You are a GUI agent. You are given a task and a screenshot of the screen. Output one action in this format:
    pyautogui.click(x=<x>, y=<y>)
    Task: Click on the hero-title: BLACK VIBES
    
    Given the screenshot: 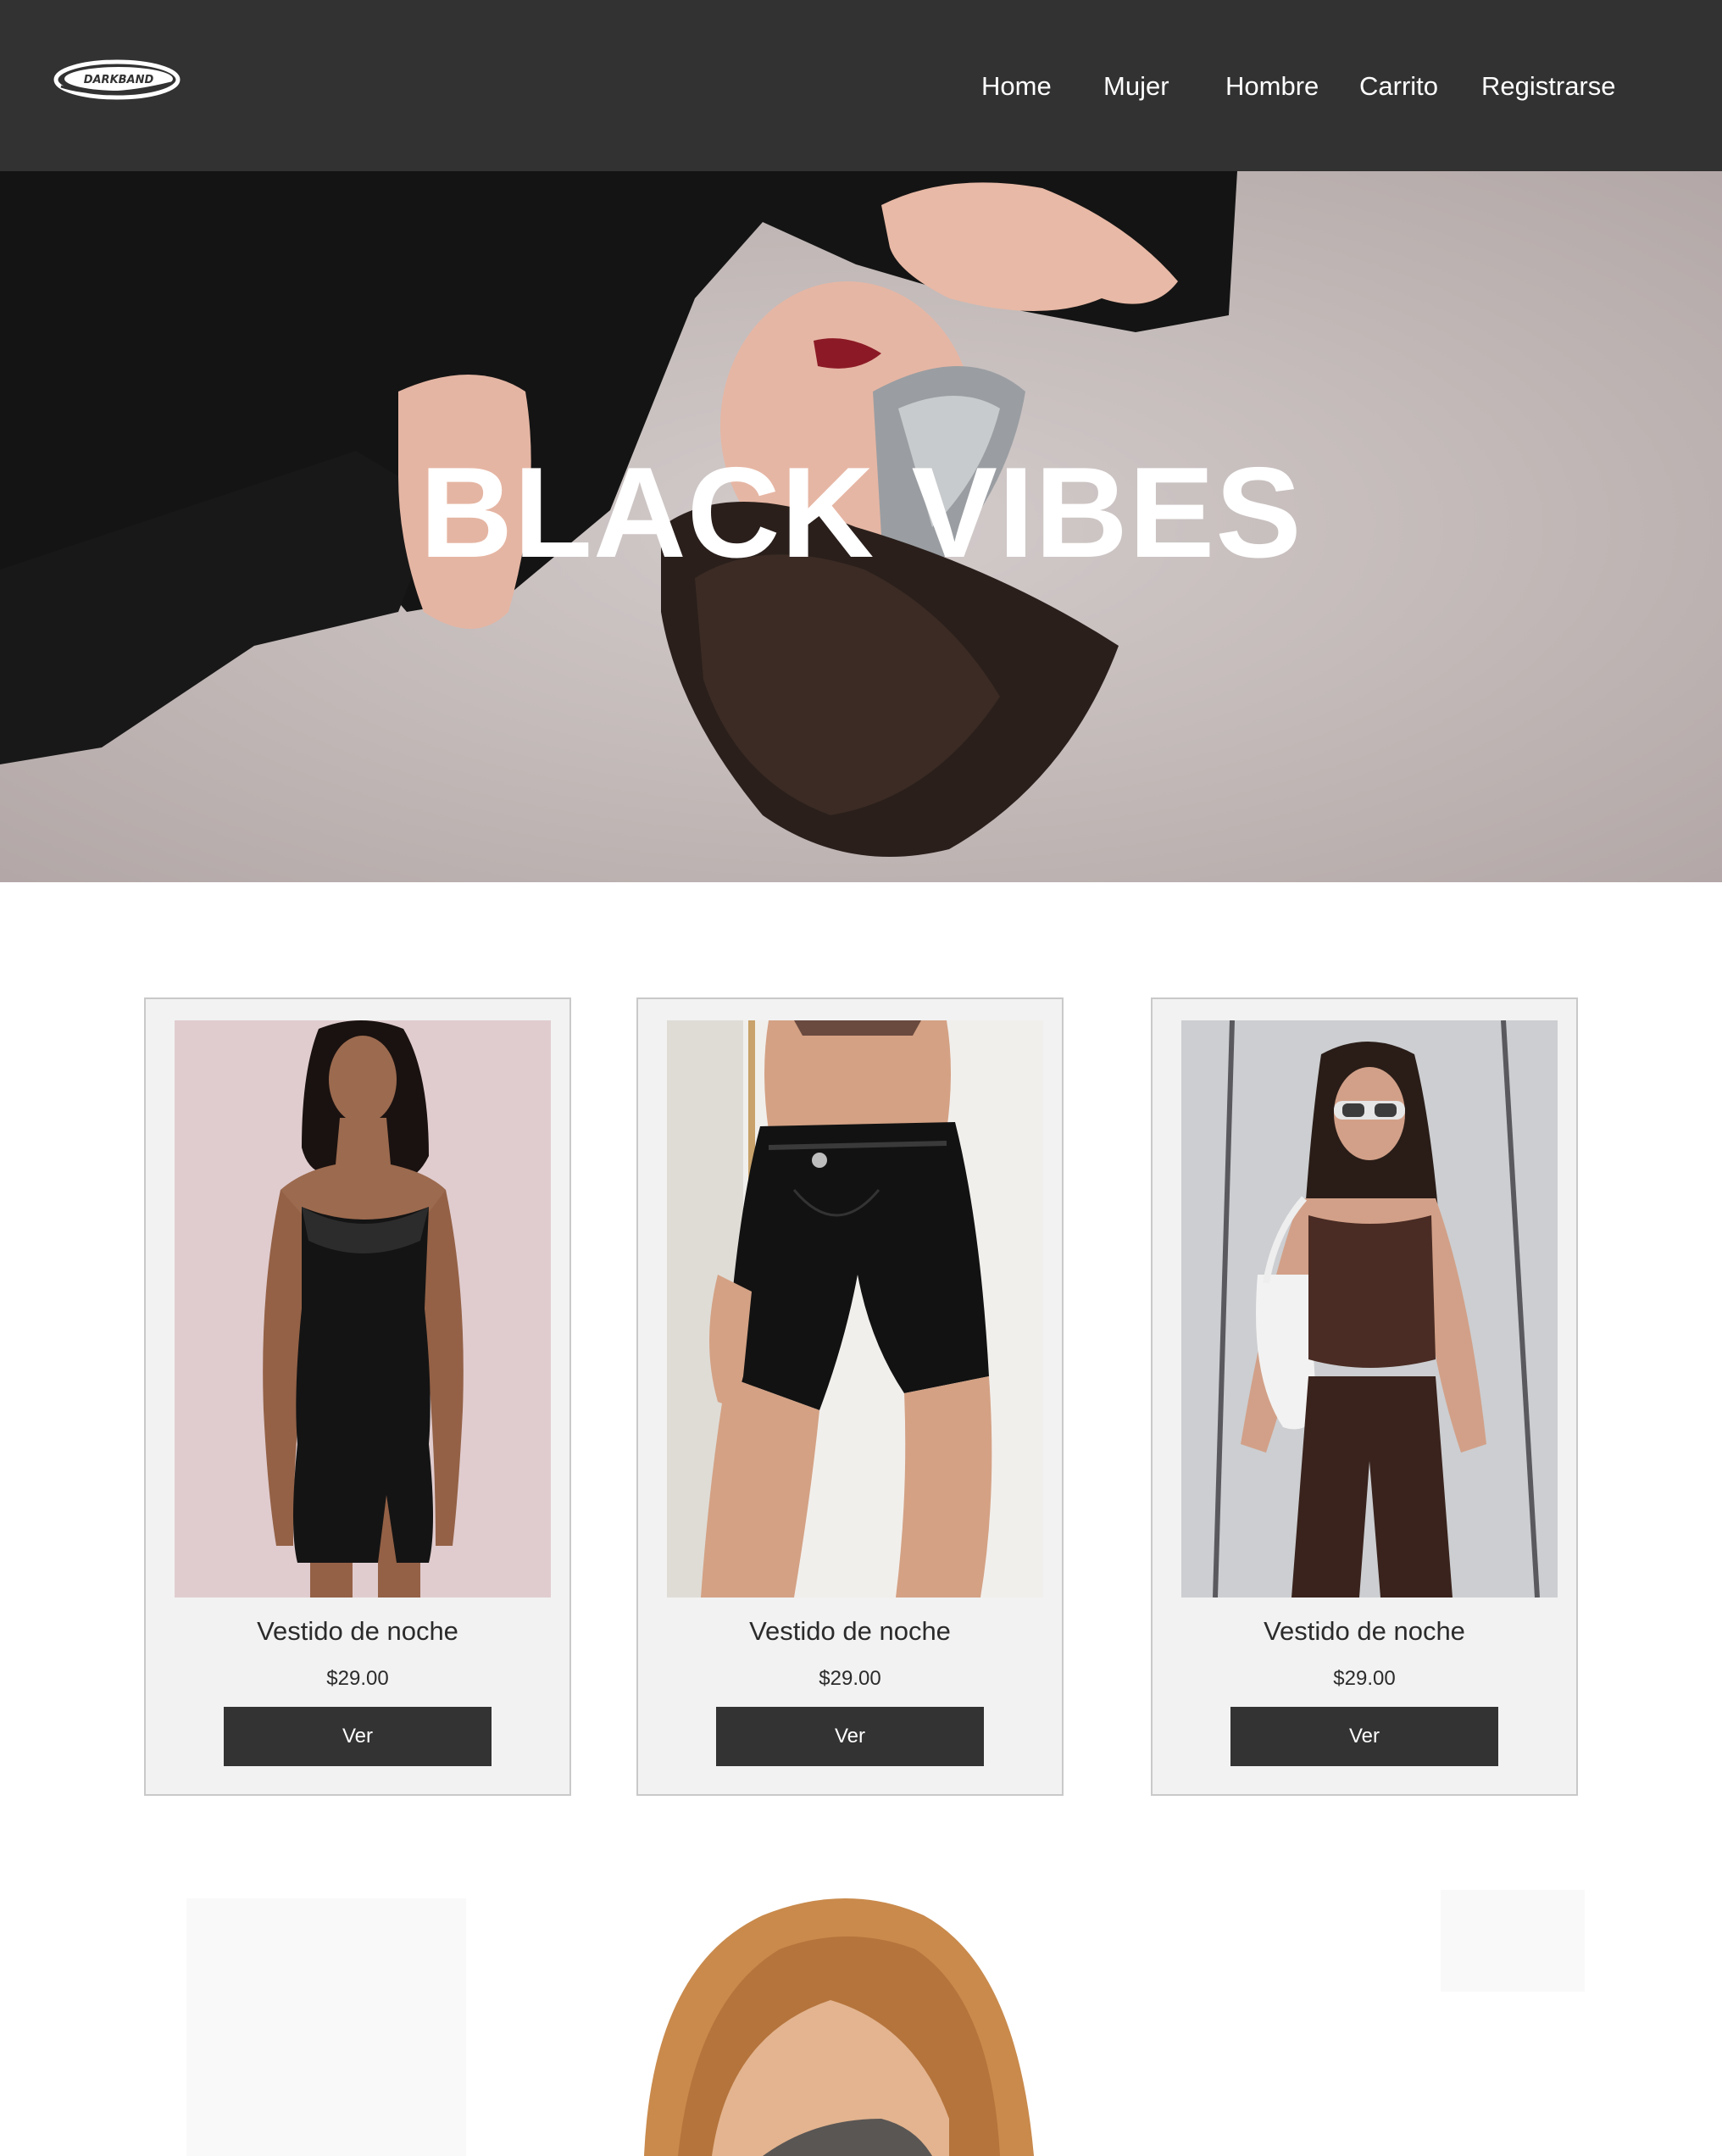 What is the action you would take?
    pyautogui.click(x=861, y=513)
    